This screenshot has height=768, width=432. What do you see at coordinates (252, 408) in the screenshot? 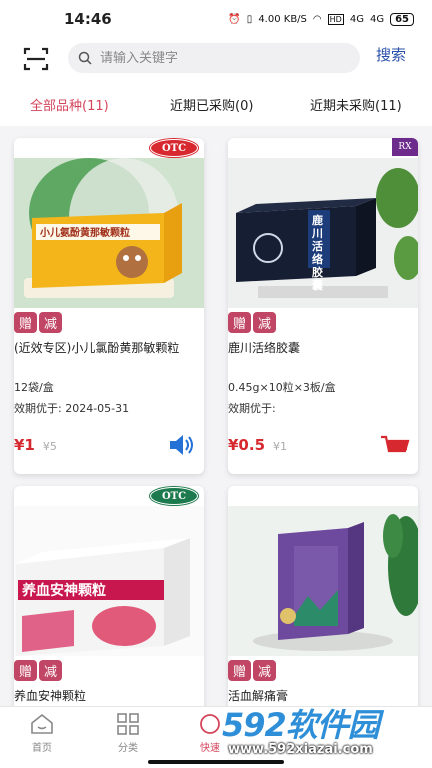
I see `product-expiry: 效期优于:` at bounding box center [252, 408].